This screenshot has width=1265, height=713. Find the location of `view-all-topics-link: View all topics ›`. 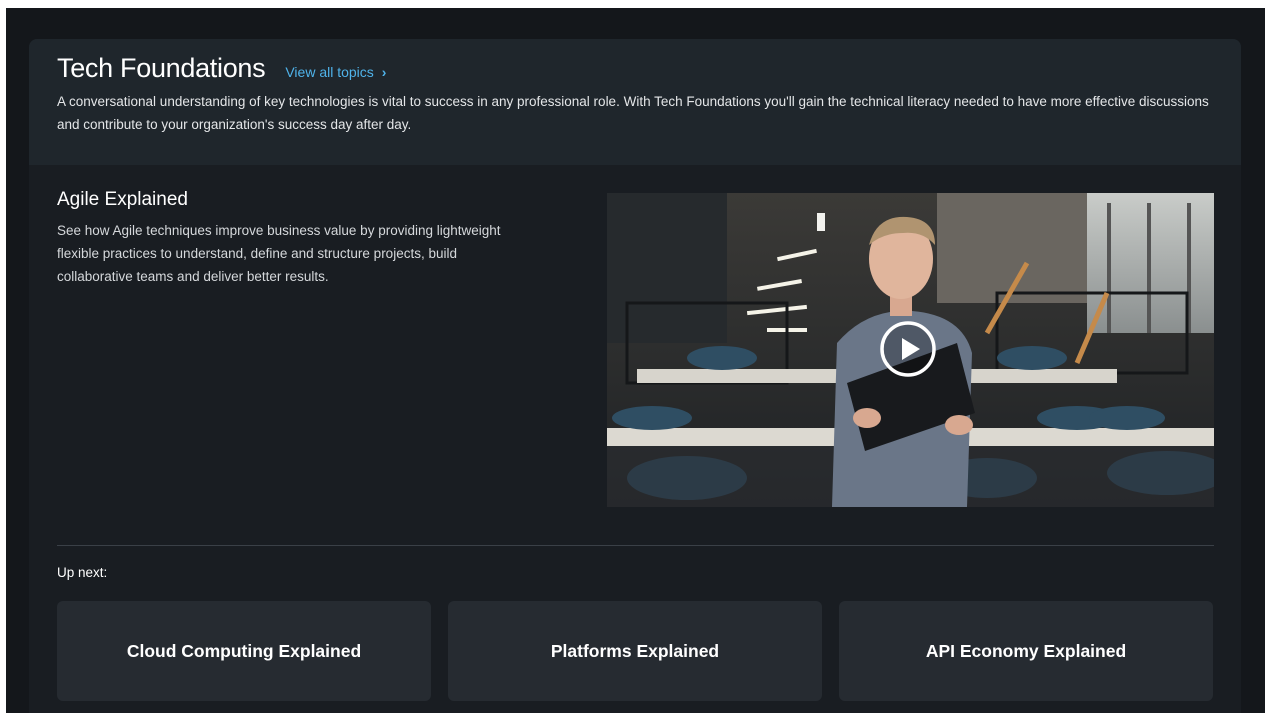

view-all-topics-link: View all topics › is located at coordinates (335, 72).